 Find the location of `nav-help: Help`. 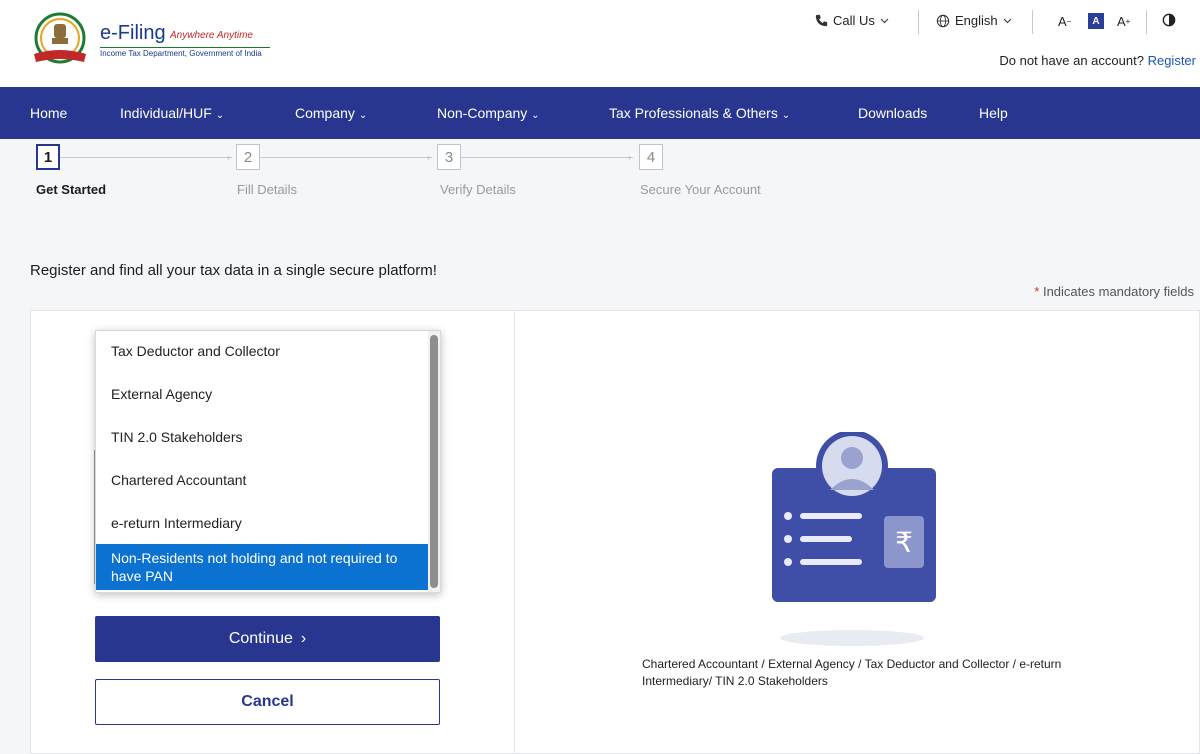

nav-help: Help is located at coordinates (993, 113).